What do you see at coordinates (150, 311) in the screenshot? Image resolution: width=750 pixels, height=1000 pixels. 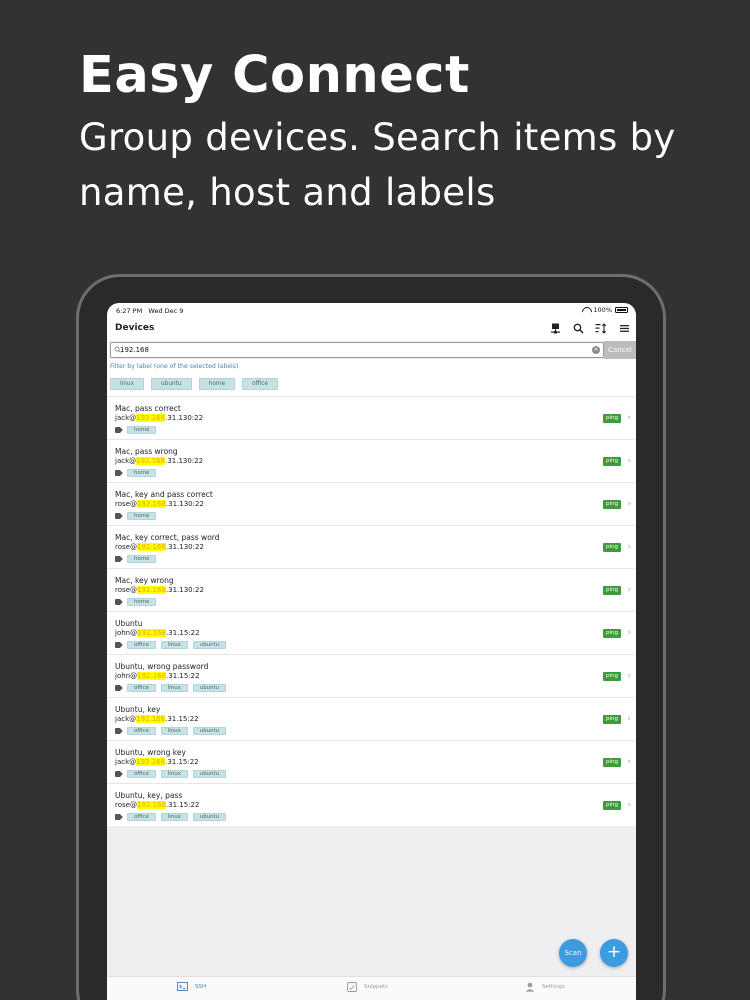 I see `status-time: 6:27 PM Wed Dec 9` at bounding box center [150, 311].